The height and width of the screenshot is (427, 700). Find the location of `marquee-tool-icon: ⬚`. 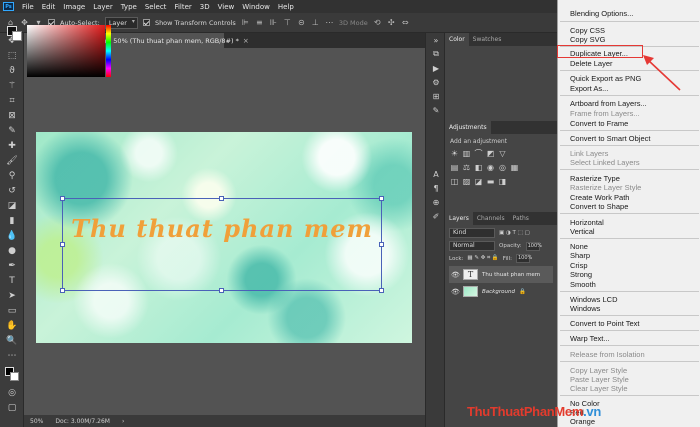

marquee-tool-icon: ⬚ is located at coordinates (12, 55).